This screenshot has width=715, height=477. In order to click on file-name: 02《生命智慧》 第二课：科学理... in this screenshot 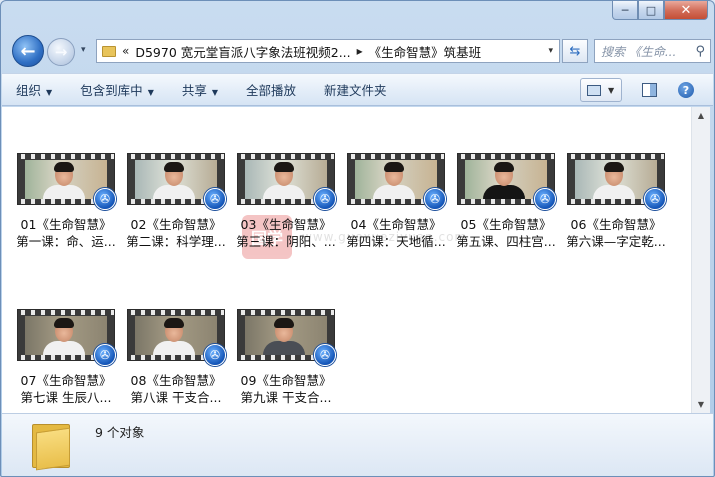, I will do `click(176, 233)`.